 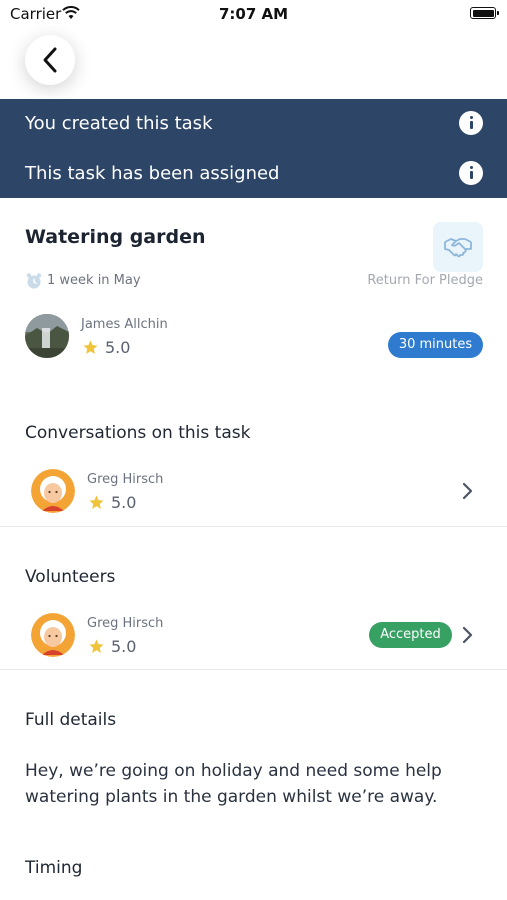 What do you see at coordinates (119, 123) in the screenshot?
I see `created-text: You created this task` at bounding box center [119, 123].